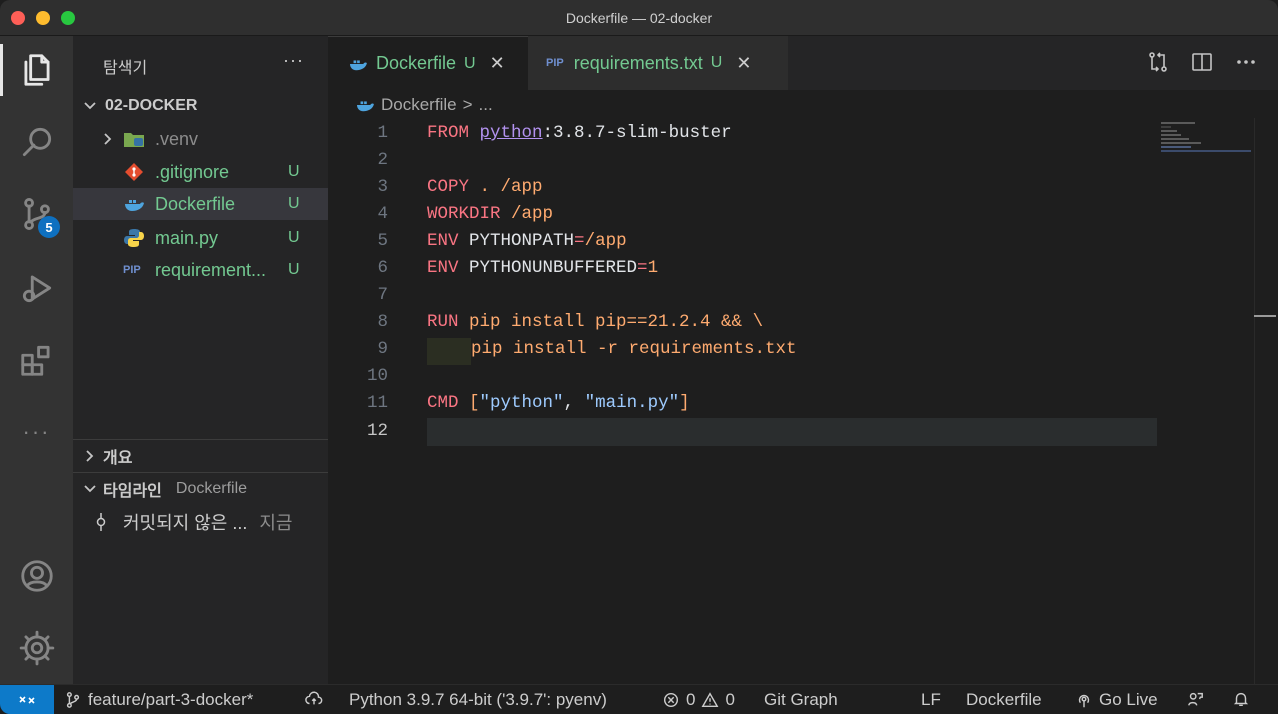 This screenshot has height=714, width=1278. Describe the element at coordinates (200, 172) in the screenshot. I see `tree-item-gitignore: .gitignore U` at that location.